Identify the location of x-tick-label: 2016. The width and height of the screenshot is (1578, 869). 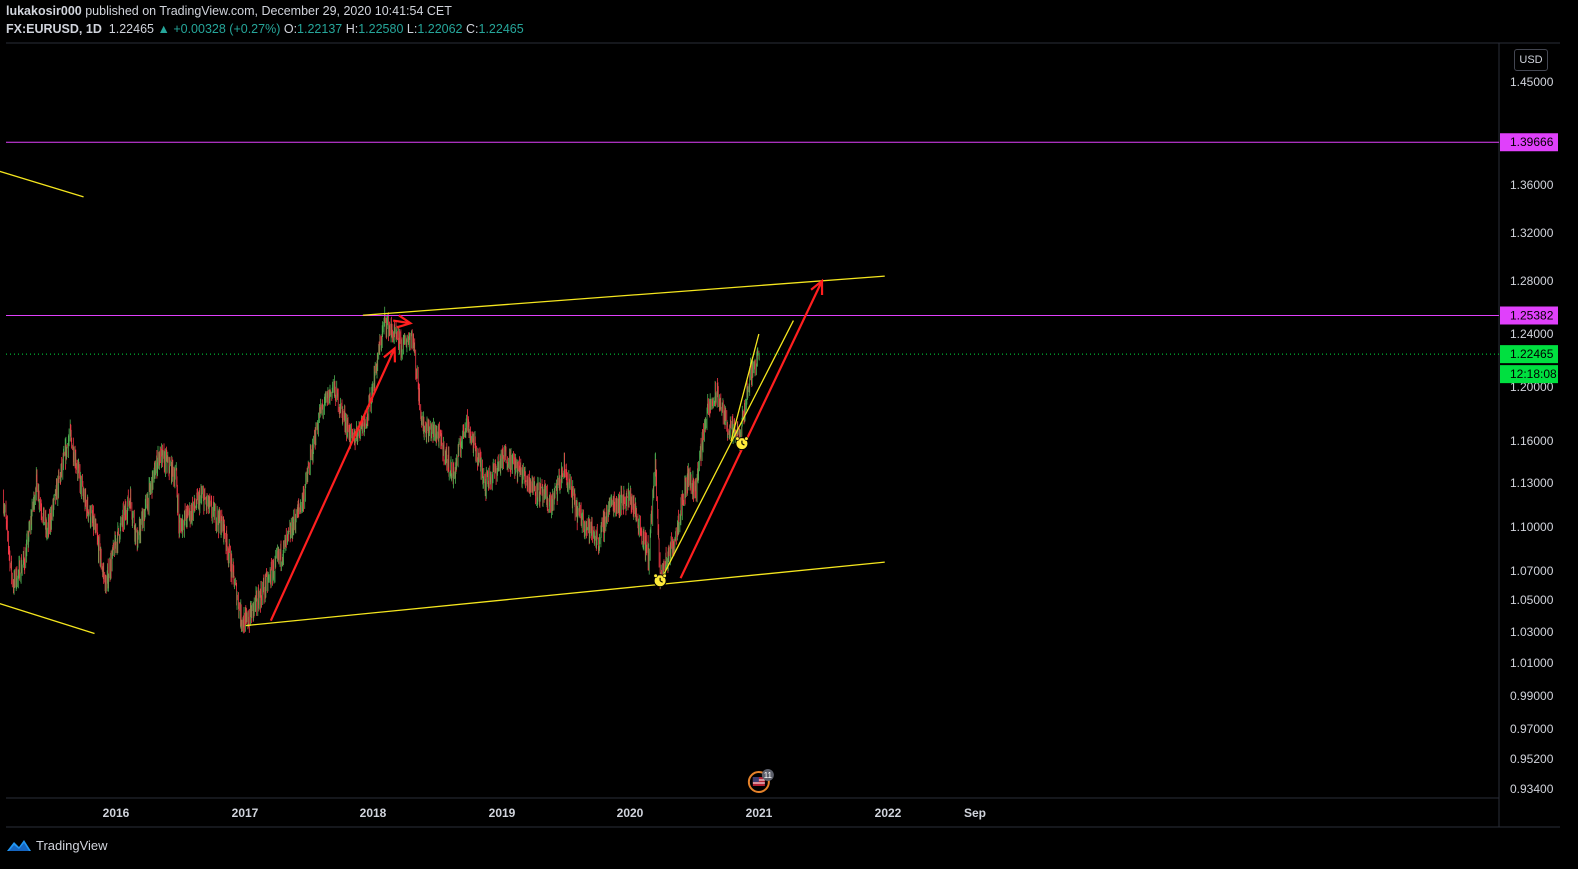
(116, 813).